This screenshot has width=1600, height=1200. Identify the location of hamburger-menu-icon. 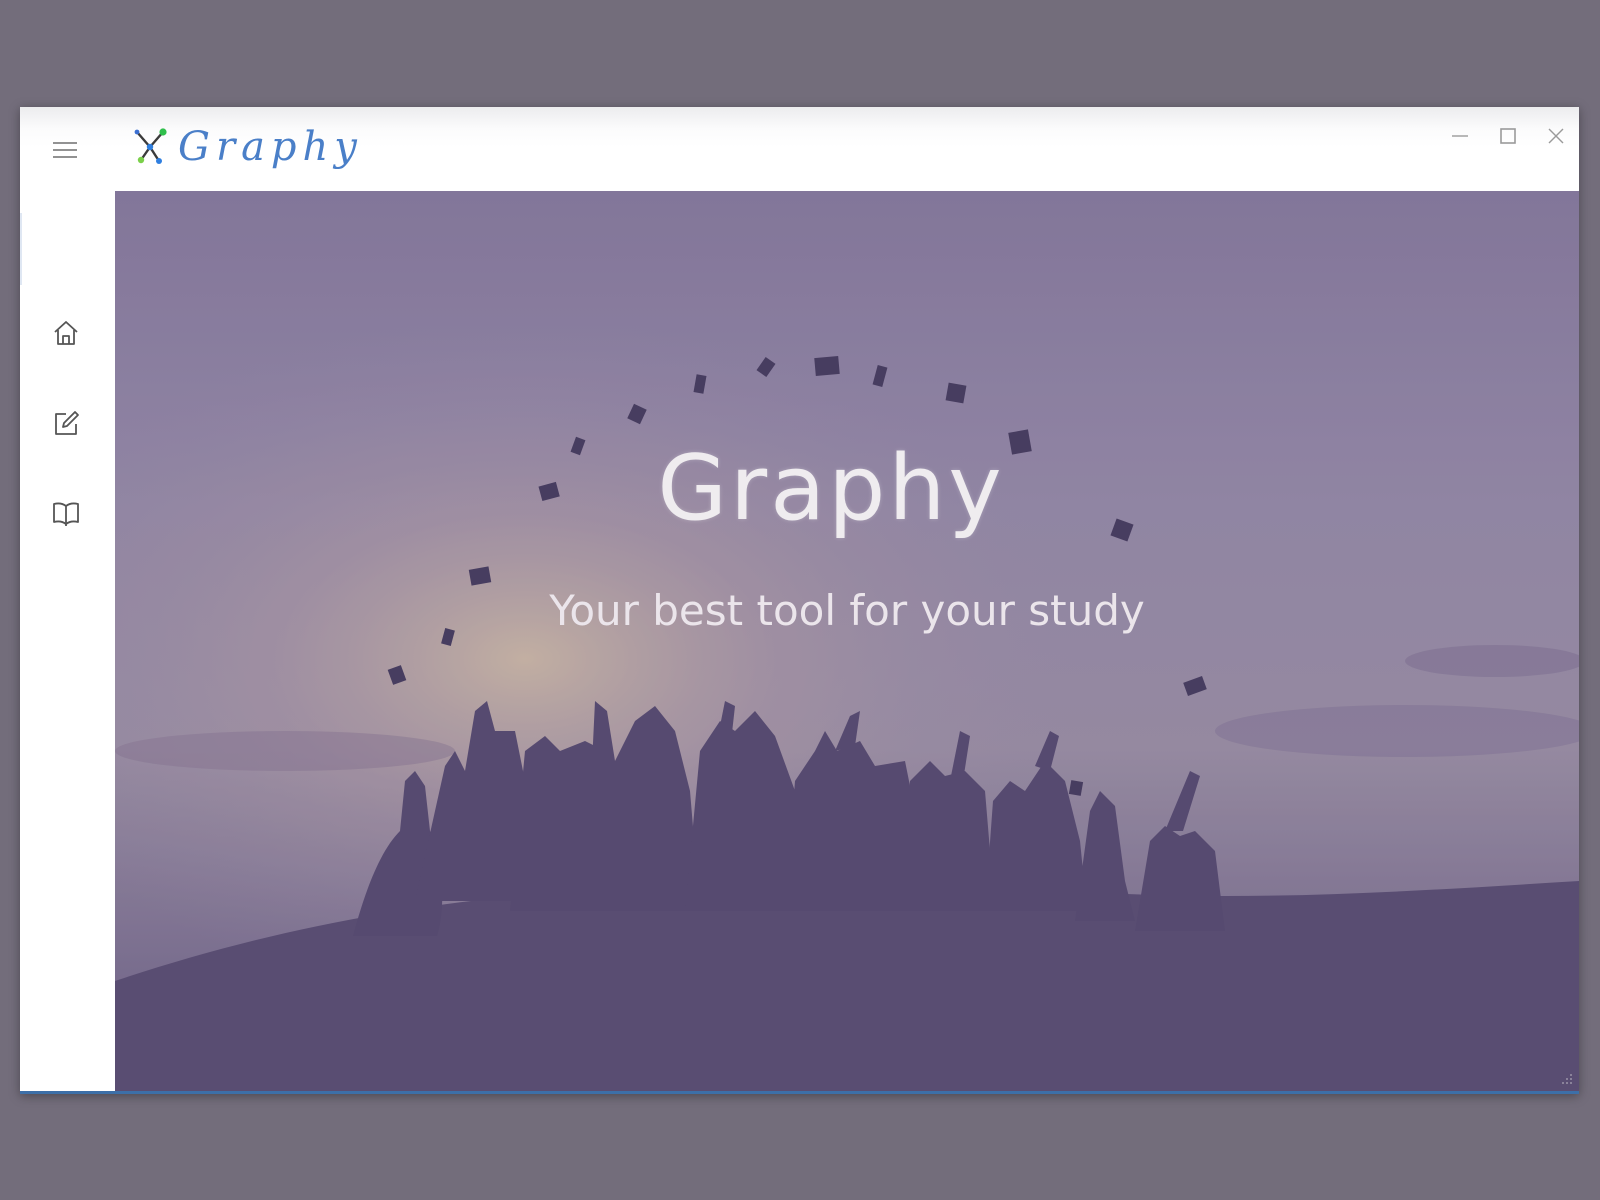
(65, 150).